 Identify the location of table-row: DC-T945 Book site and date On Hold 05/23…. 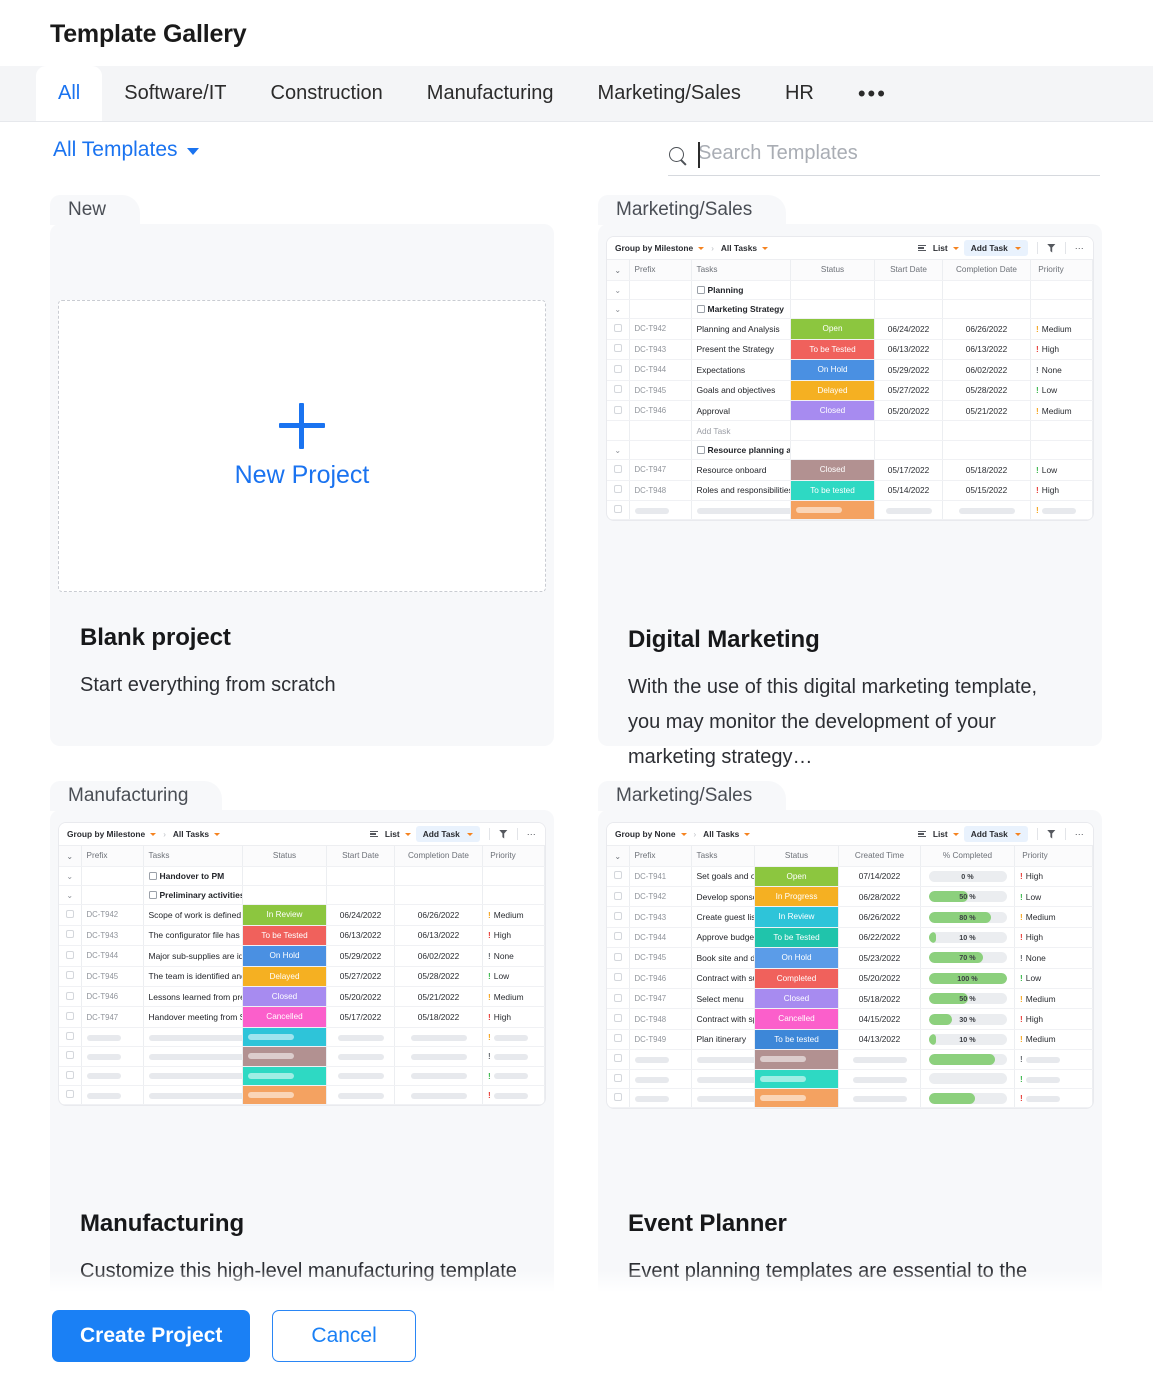
(850, 958).